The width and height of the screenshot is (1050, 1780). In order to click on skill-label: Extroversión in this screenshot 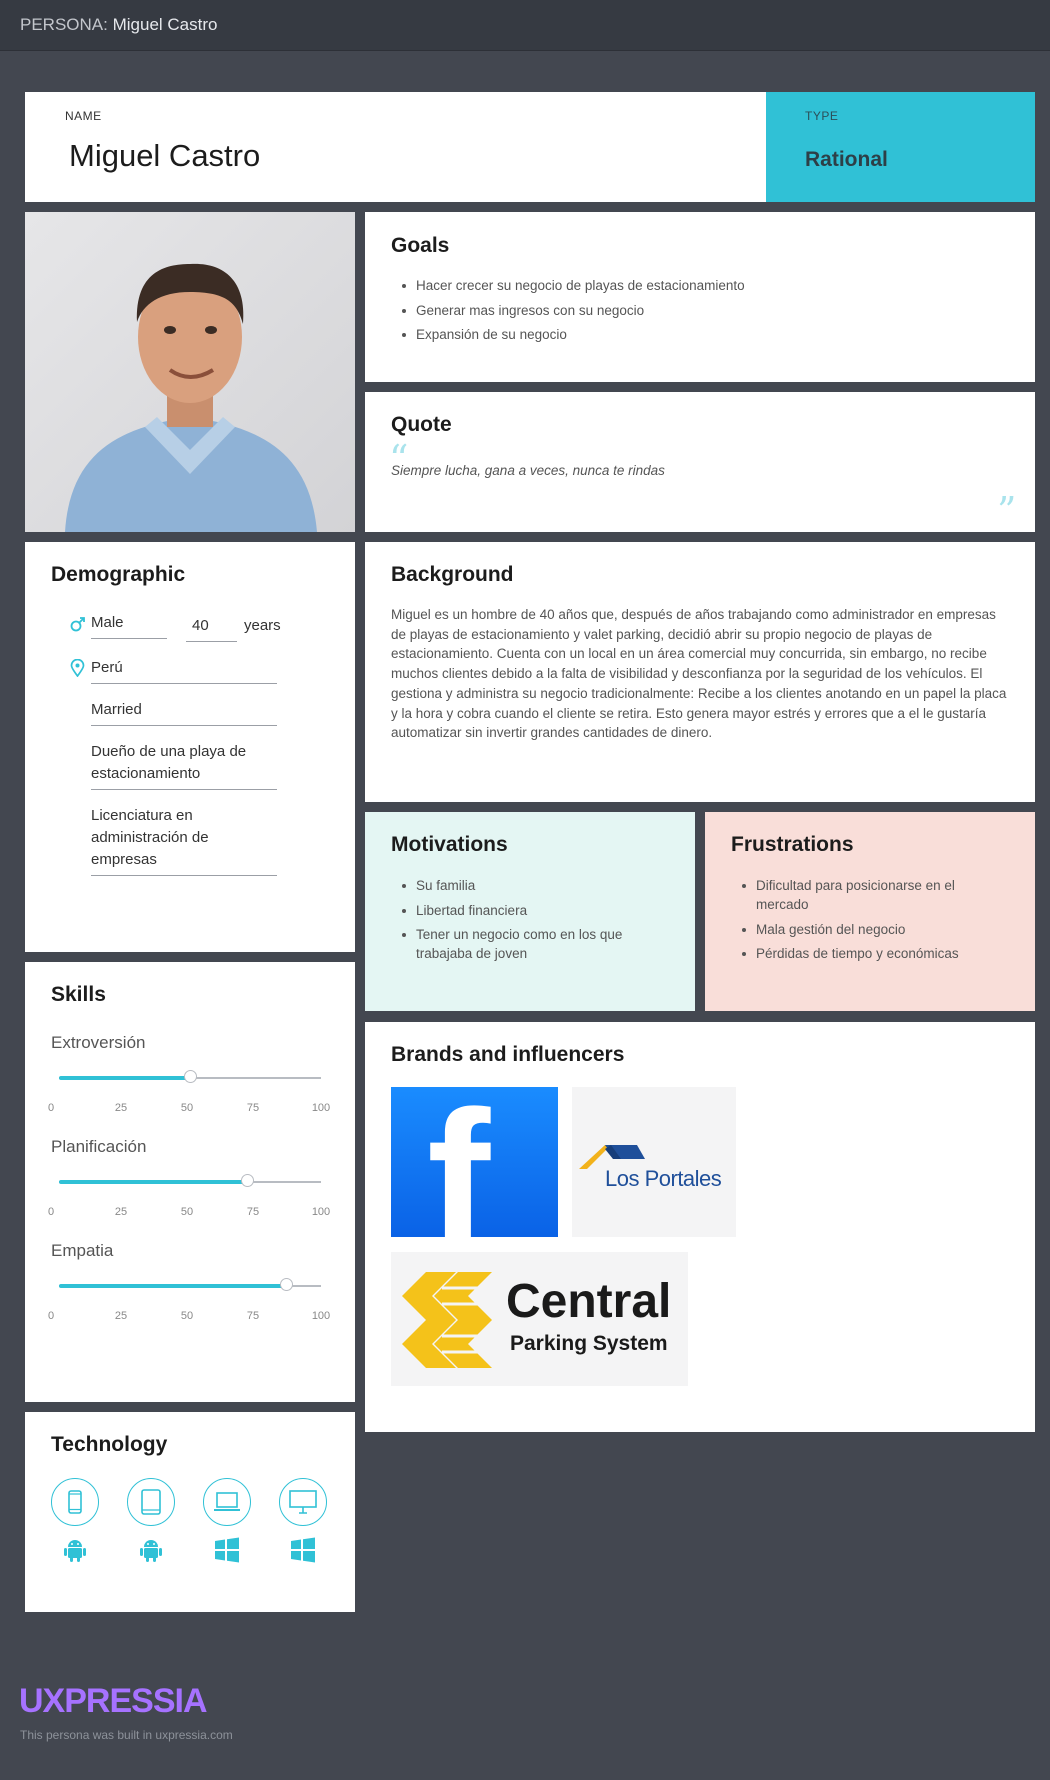, I will do `click(98, 1042)`.